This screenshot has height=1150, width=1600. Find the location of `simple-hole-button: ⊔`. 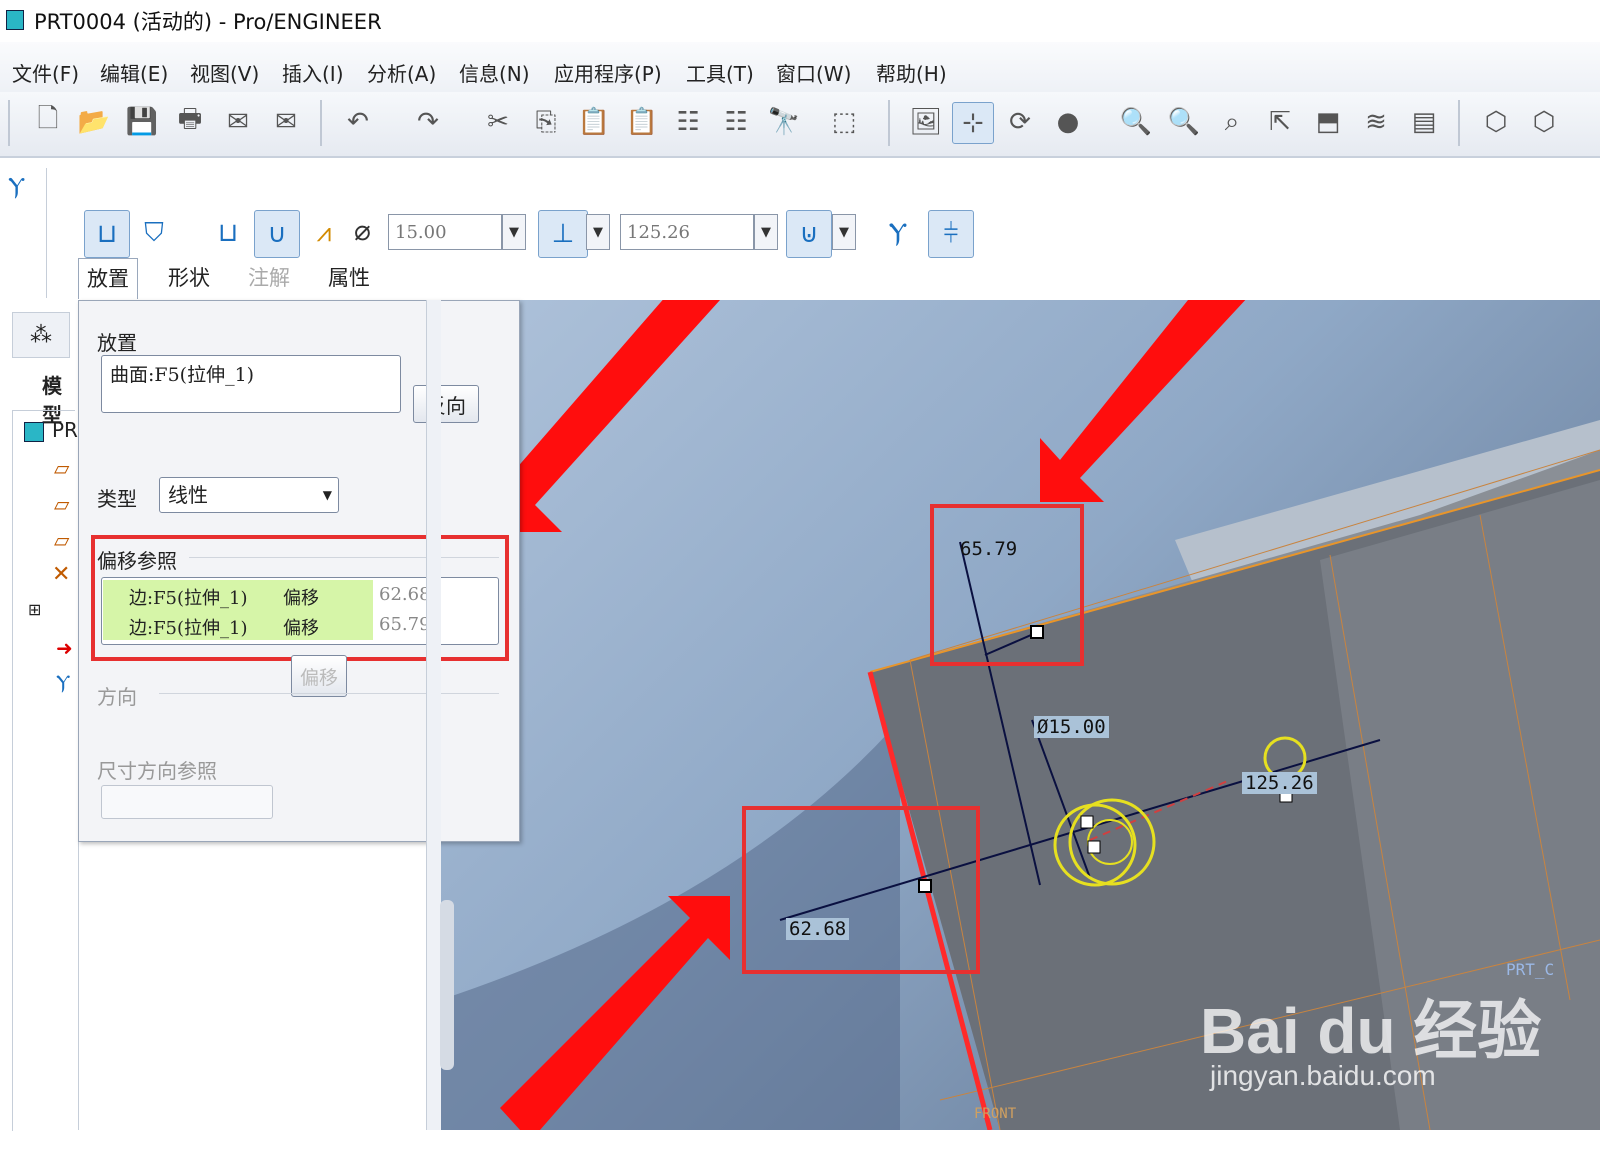

simple-hole-button: ⊔ is located at coordinates (107, 234).